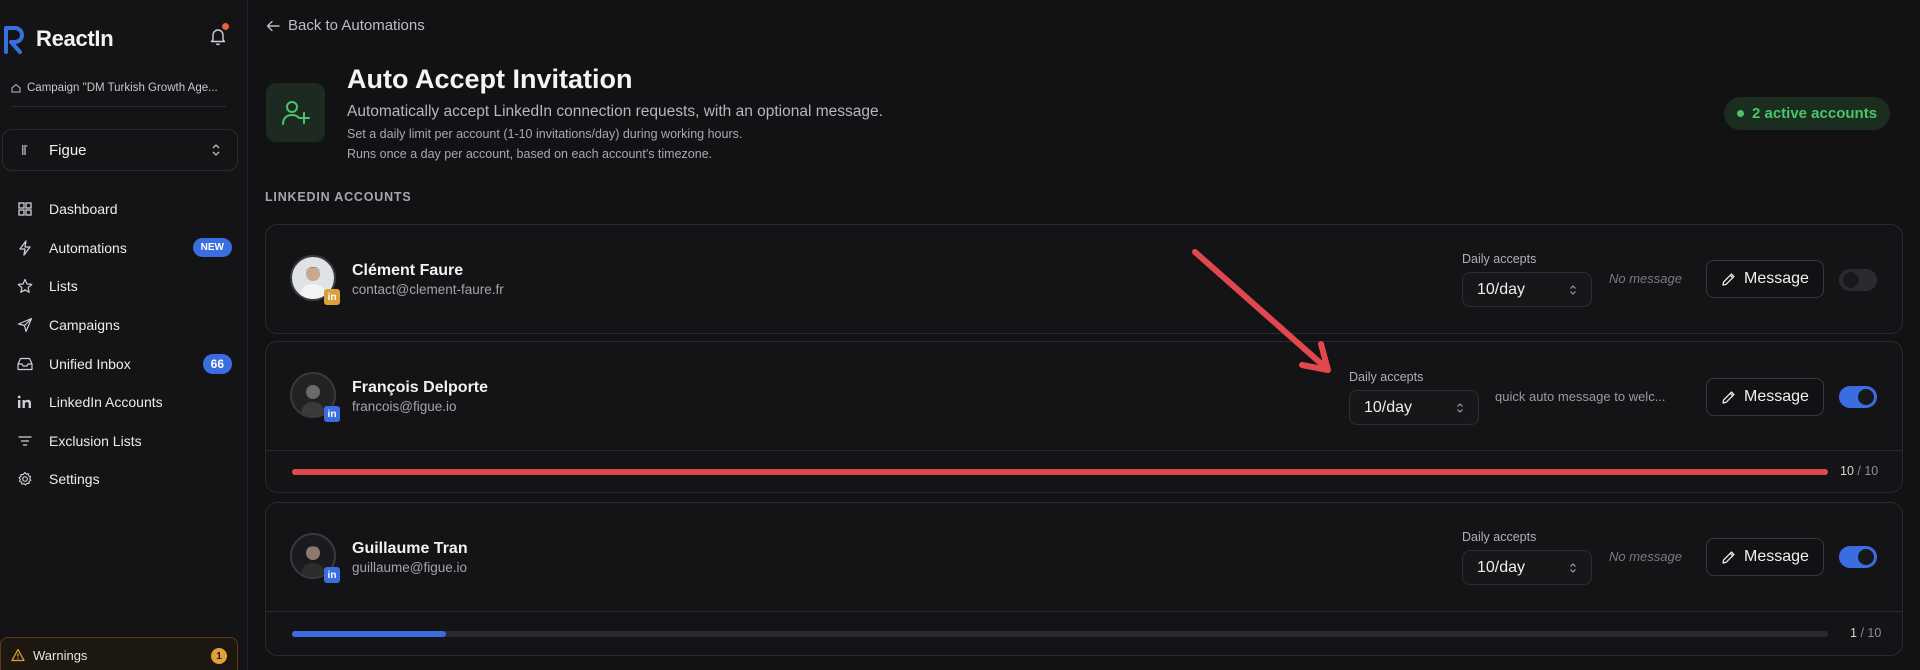  I want to click on unread-count-badge: 66, so click(217, 363).